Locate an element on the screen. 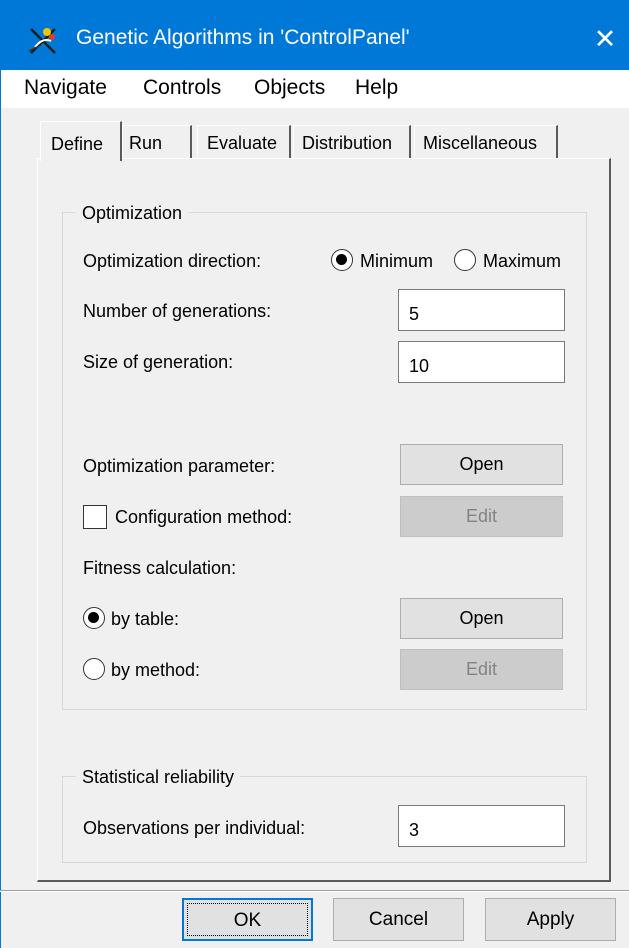  window-title: Genetic Algorithms in 'ControlPanel' is located at coordinates (243, 37).